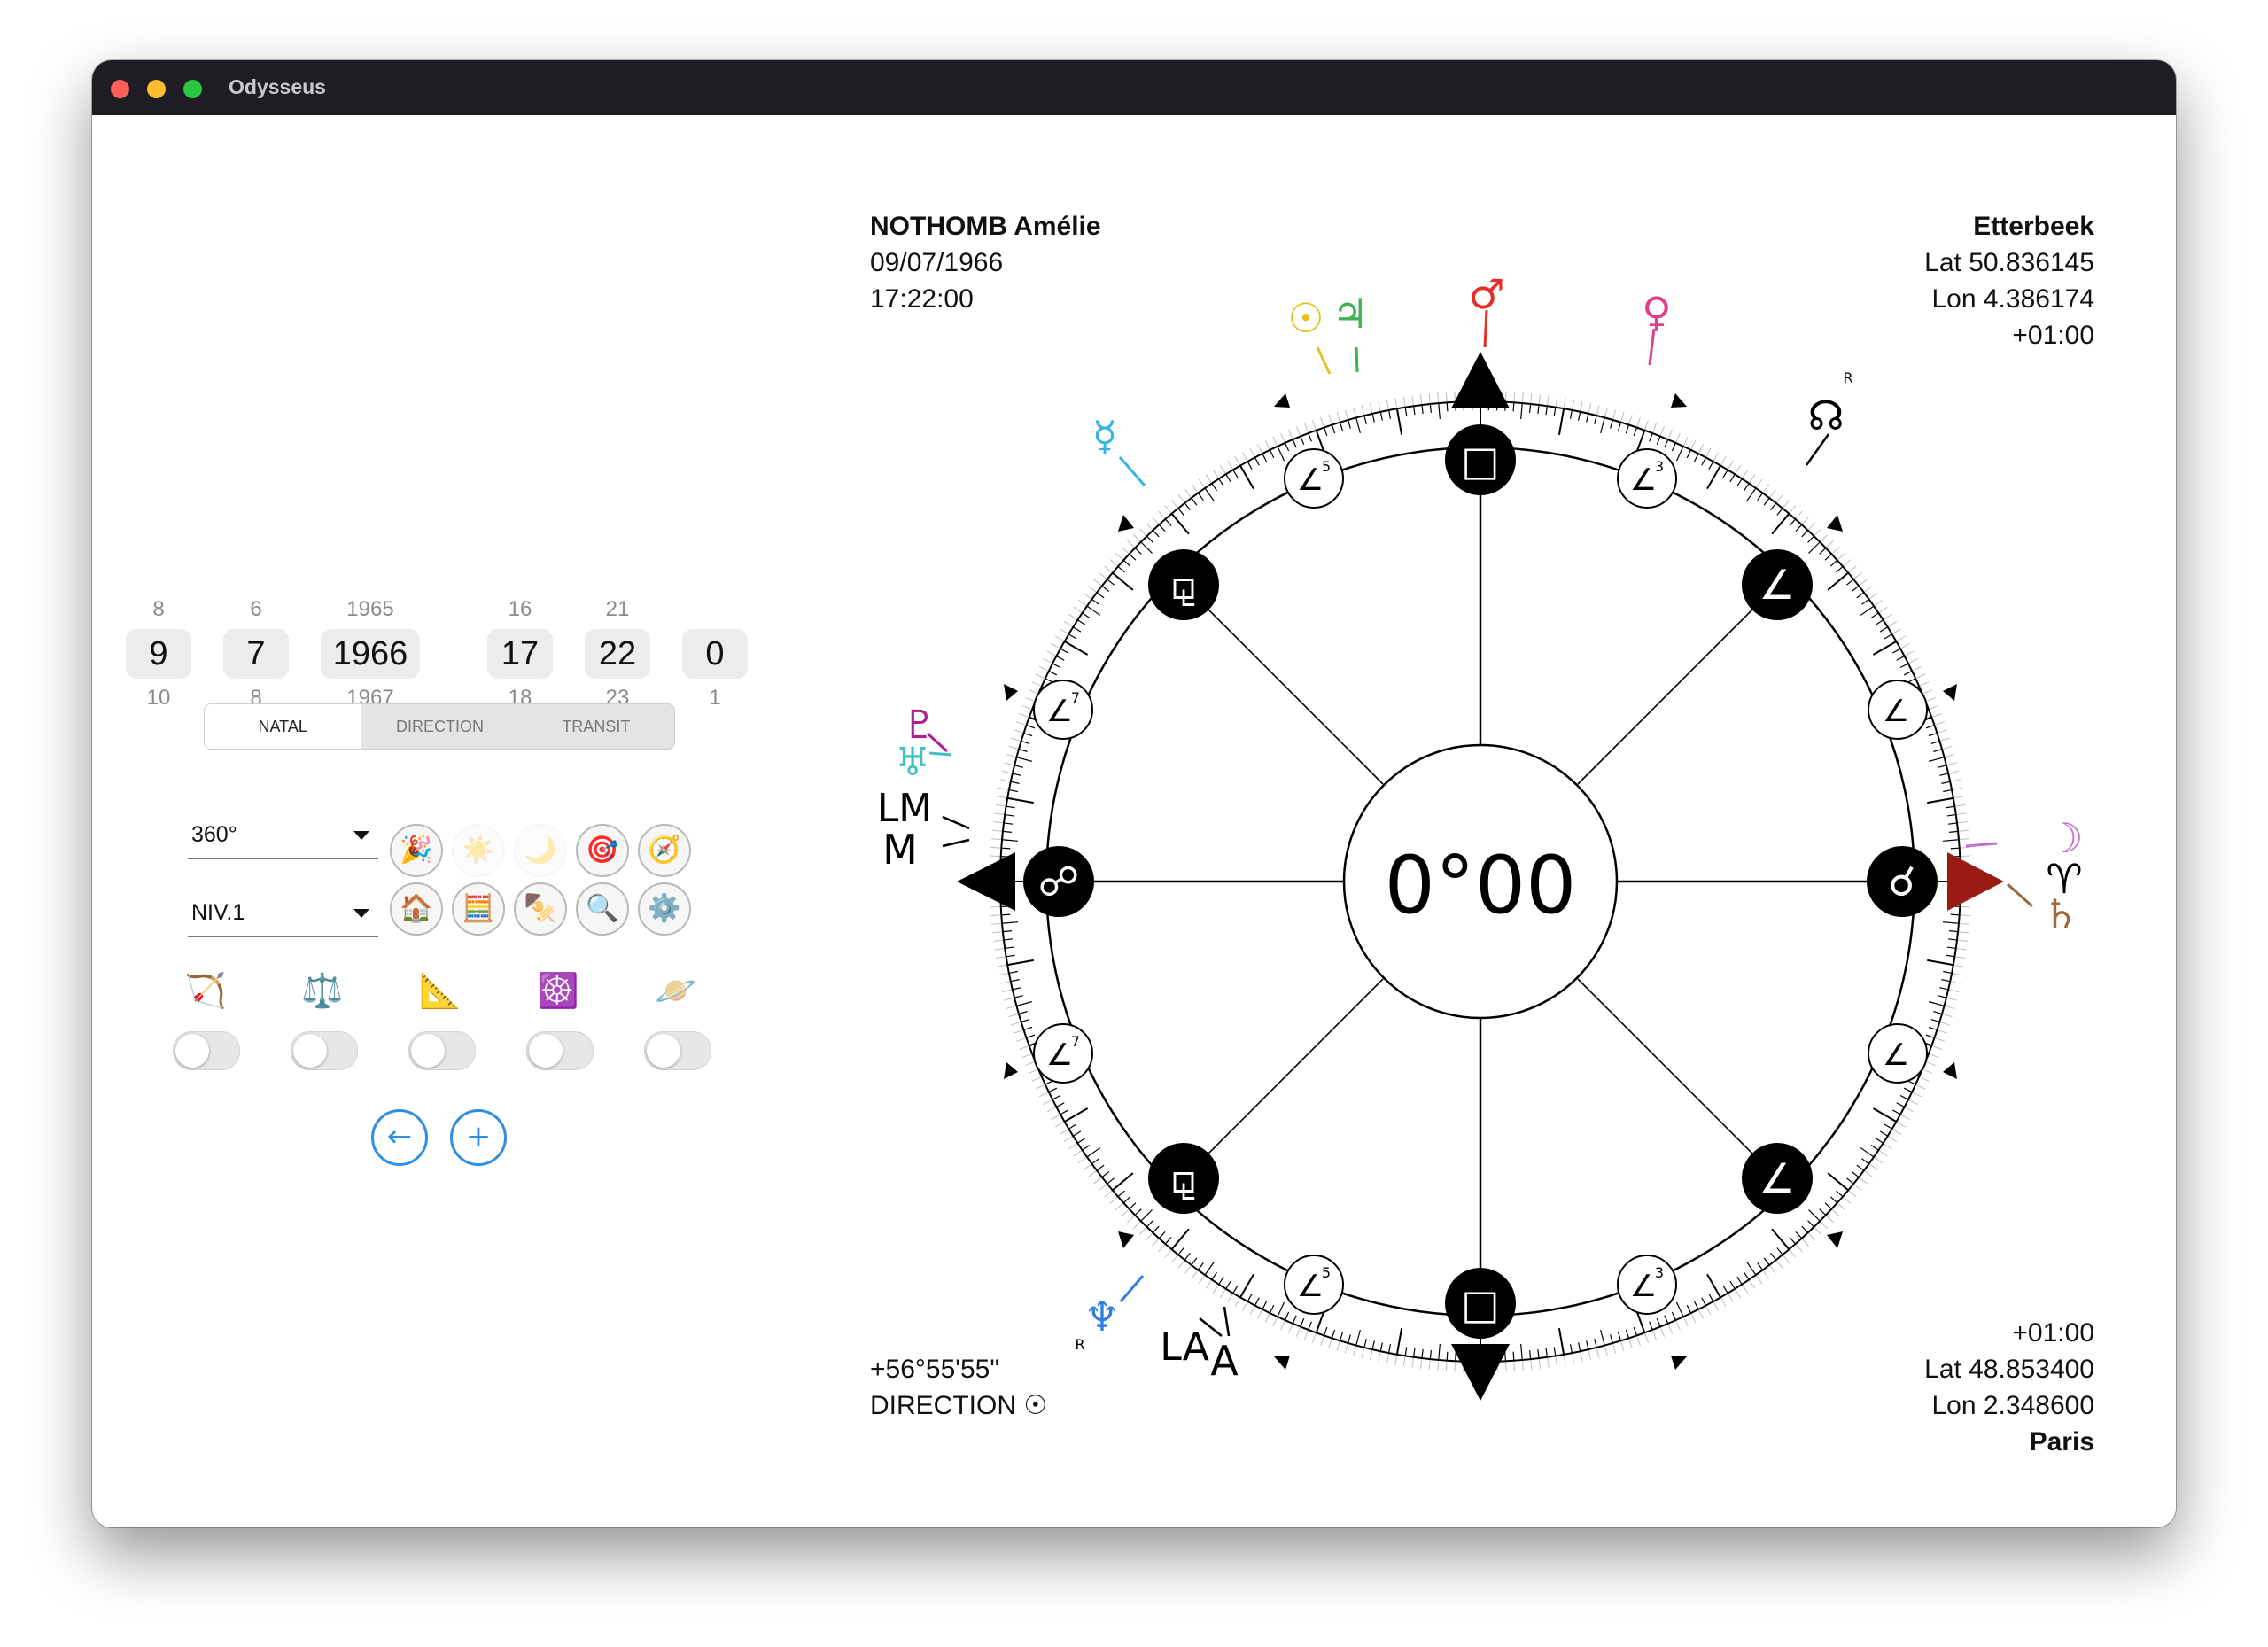 Image resolution: width=2268 pixels, height=1647 pixels. What do you see at coordinates (1134, 87) in the screenshot?
I see `title-bar: Odysseus` at bounding box center [1134, 87].